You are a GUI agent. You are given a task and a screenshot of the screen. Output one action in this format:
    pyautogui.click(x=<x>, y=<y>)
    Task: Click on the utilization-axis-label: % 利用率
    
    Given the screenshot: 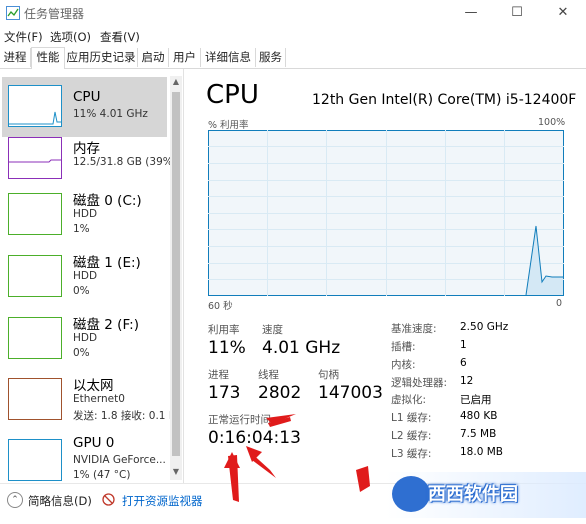 What is the action you would take?
    pyautogui.click(x=228, y=125)
    